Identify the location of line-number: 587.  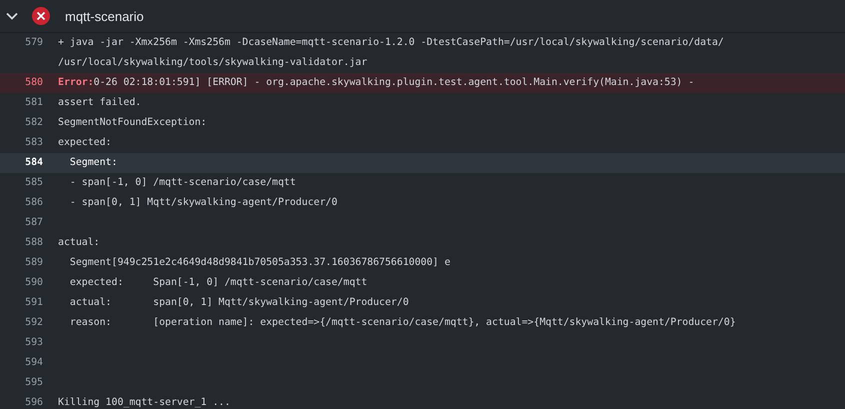
(33, 223).